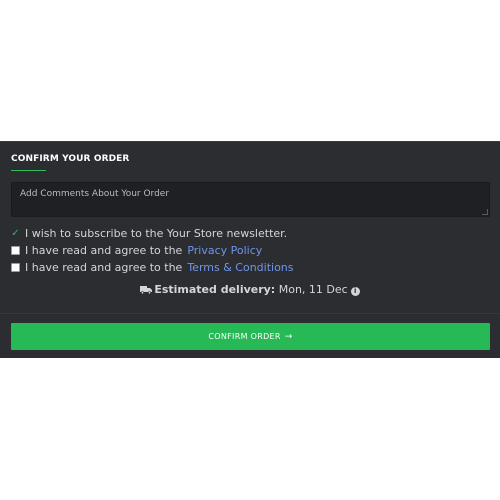 Image resolution: width=500 pixels, height=500 pixels. Describe the element at coordinates (240, 267) in the screenshot. I see `terms-conditions-link: Terms & Conditions` at that location.